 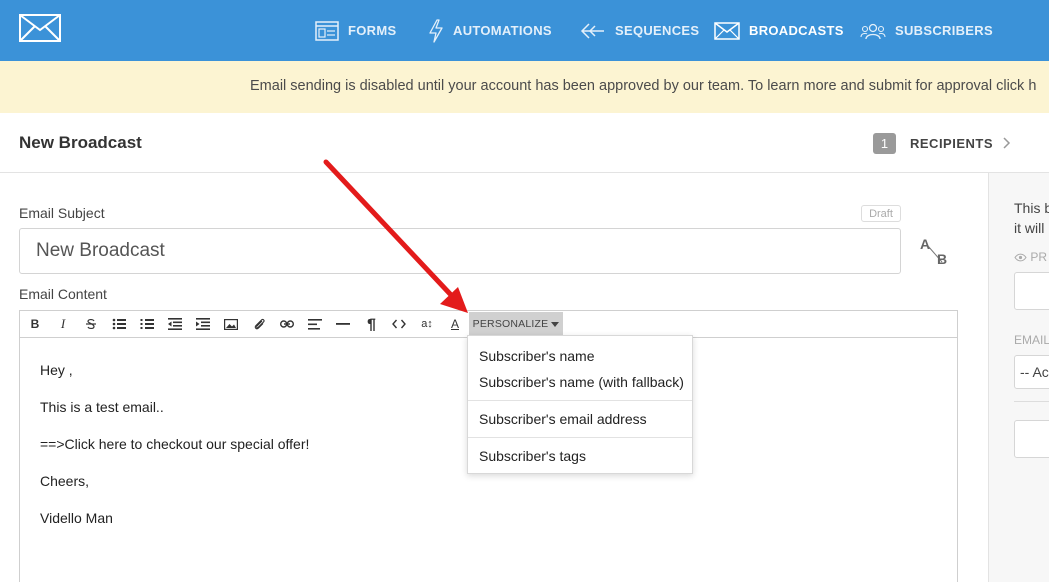 I want to click on outdent-button, so click(x=175, y=324).